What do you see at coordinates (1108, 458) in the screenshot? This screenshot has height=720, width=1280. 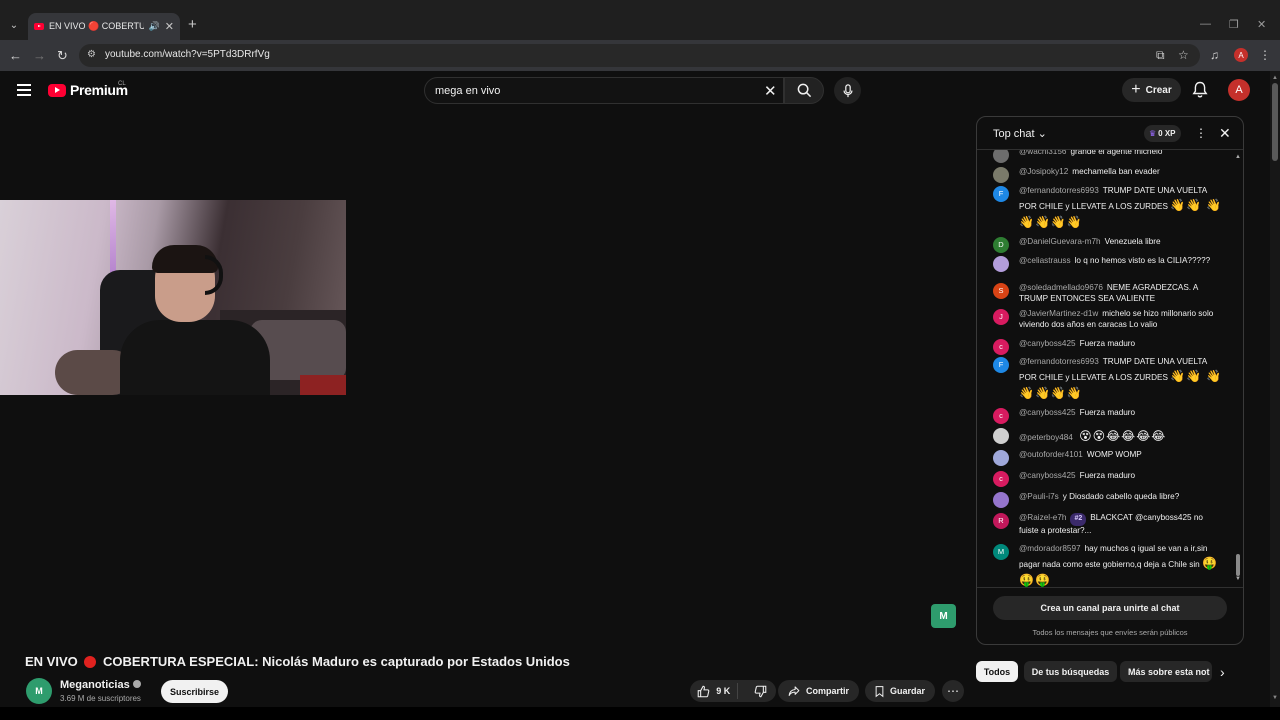 I see `chat-message: @outoforder4101 WOMP WOMP` at bounding box center [1108, 458].